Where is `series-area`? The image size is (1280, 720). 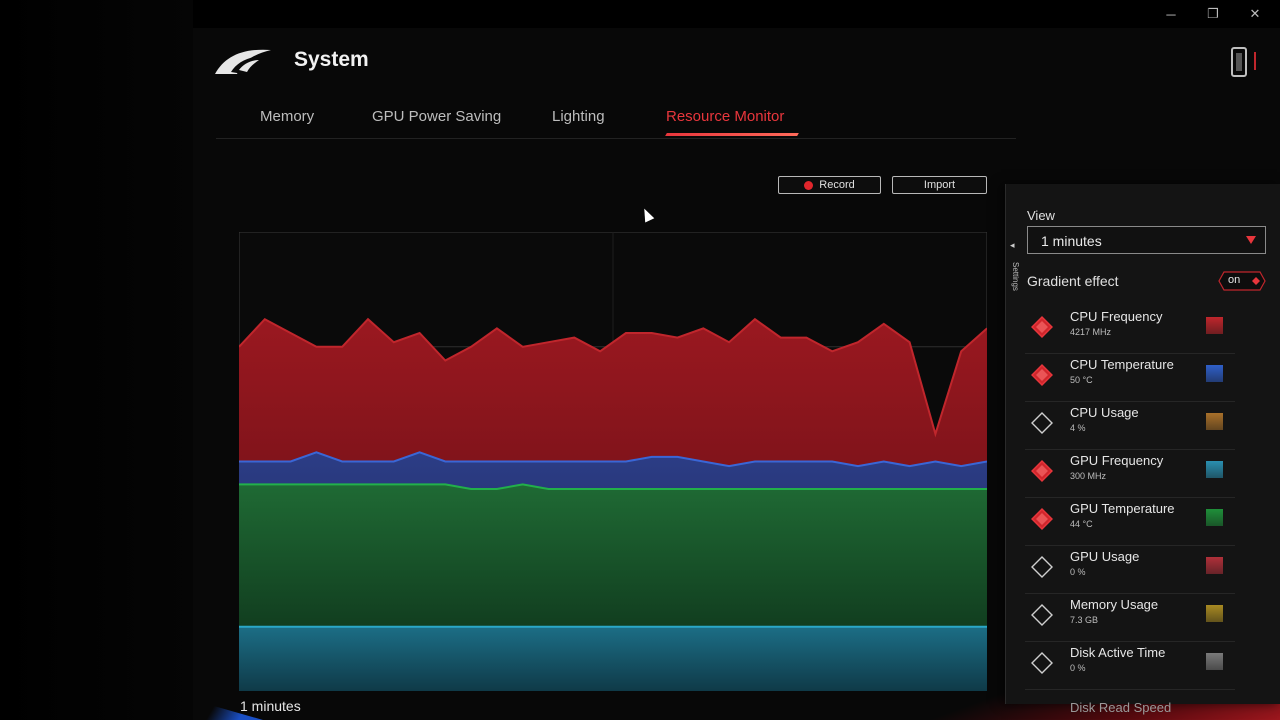 series-area is located at coordinates (613, 658).